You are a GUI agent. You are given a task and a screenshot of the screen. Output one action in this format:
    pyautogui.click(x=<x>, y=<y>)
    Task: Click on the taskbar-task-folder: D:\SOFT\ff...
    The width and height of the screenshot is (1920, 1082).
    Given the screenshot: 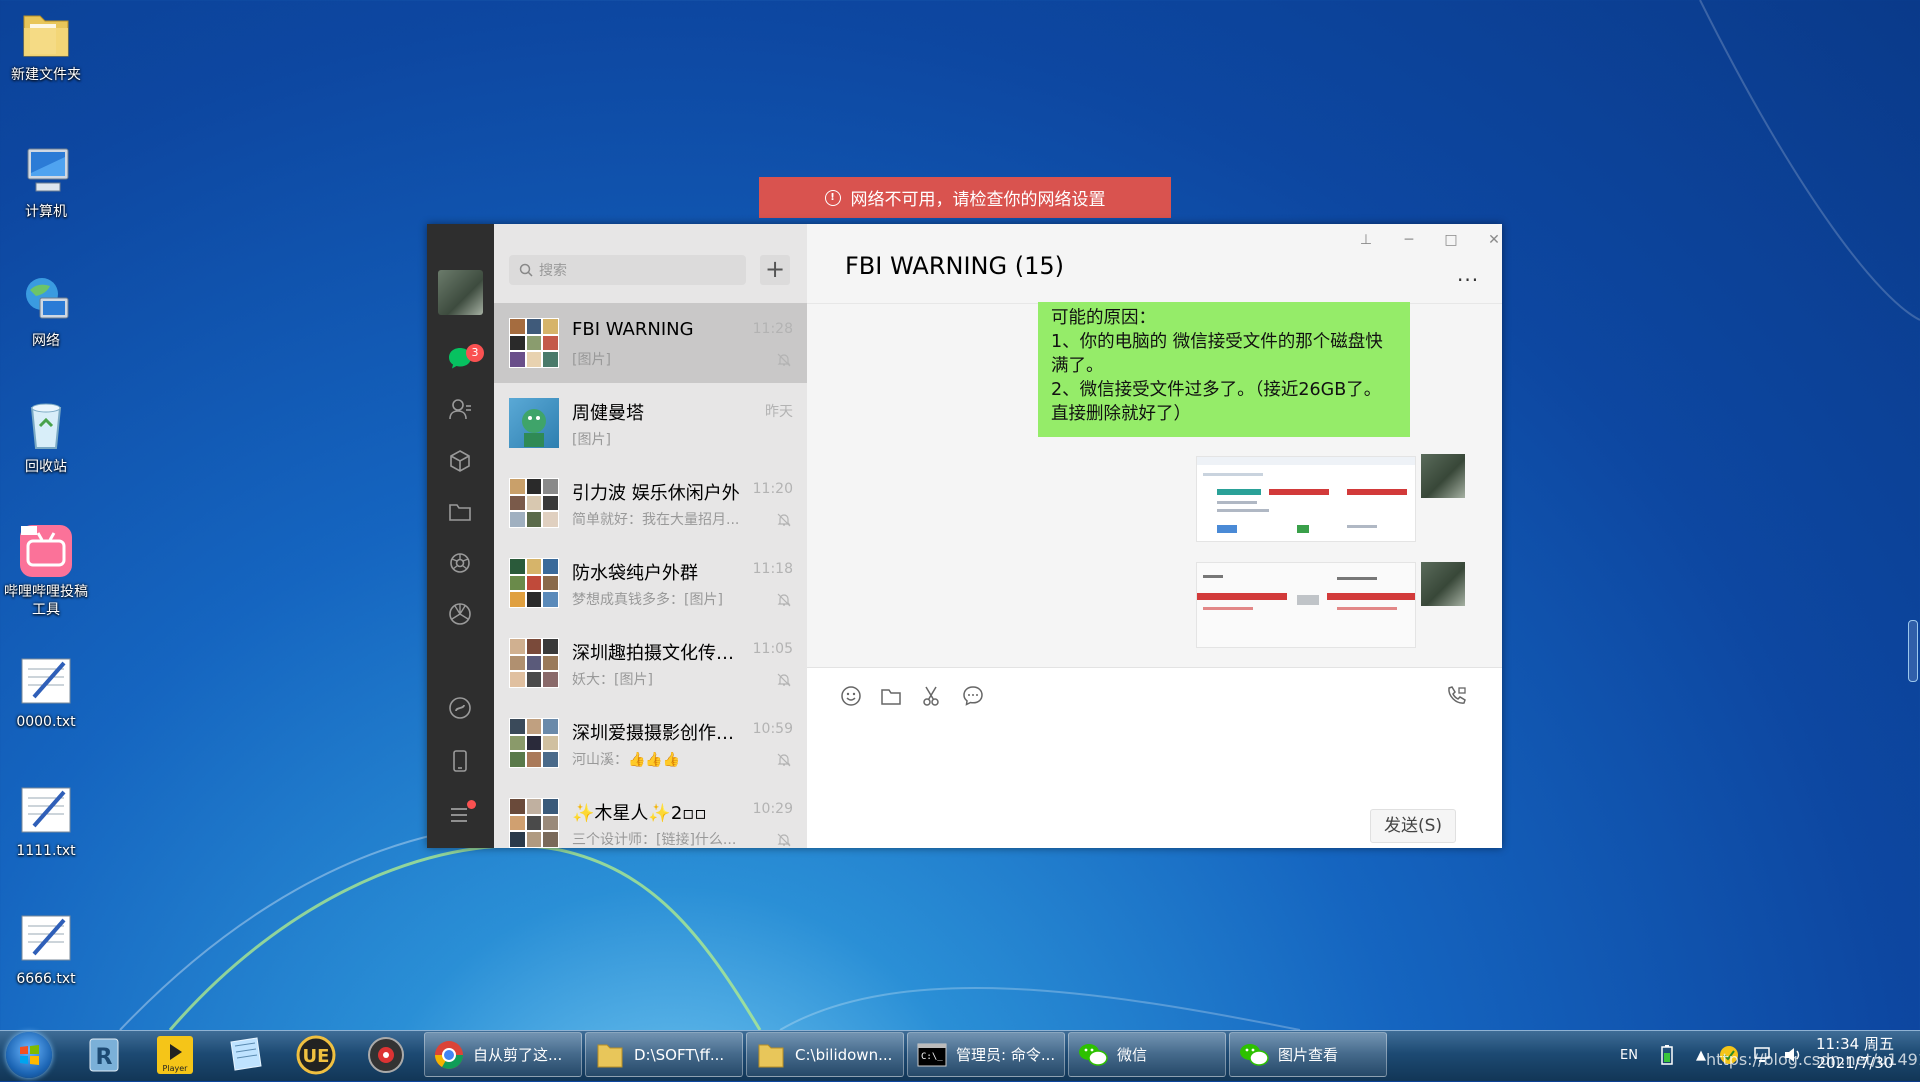 What is the action you would take?
    pyautogui.click(x=664, y=1054)
    